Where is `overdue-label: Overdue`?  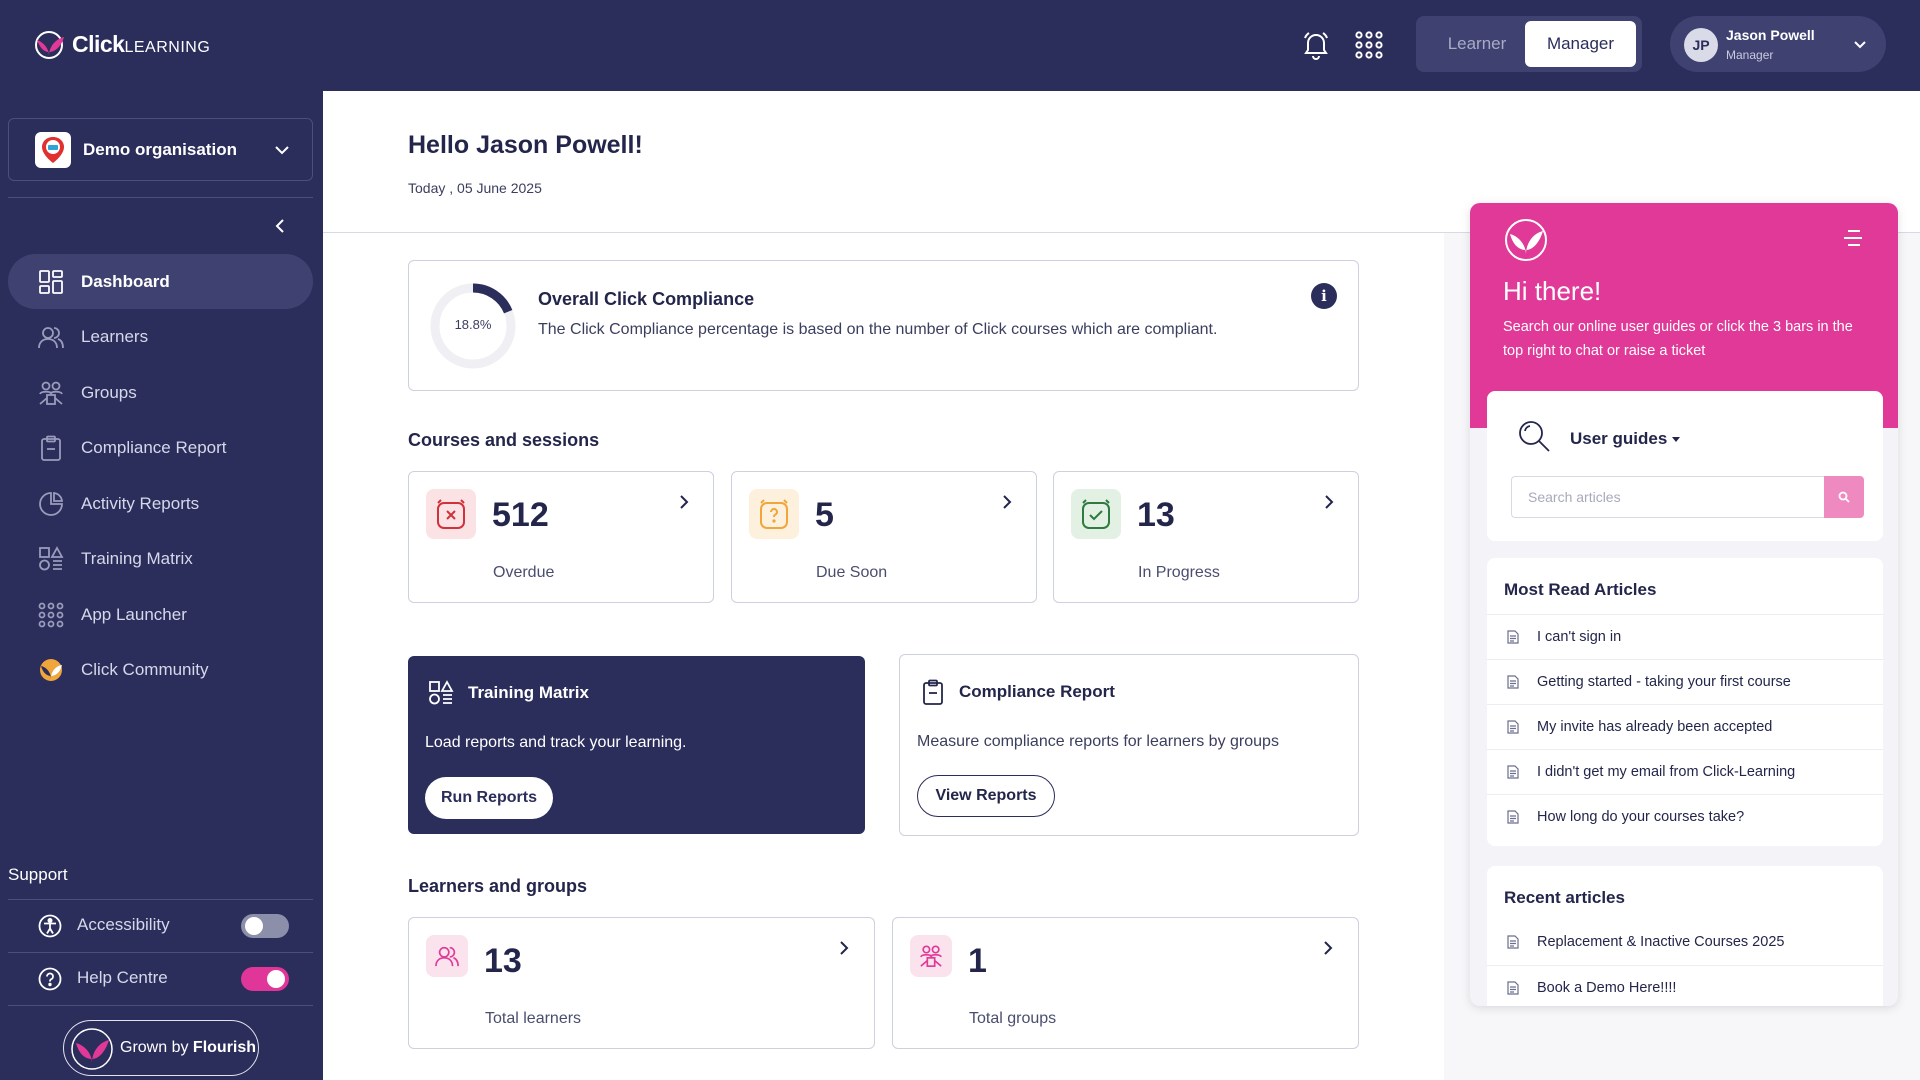 overdue-label: Overdue is located at coordinates (524, 572).